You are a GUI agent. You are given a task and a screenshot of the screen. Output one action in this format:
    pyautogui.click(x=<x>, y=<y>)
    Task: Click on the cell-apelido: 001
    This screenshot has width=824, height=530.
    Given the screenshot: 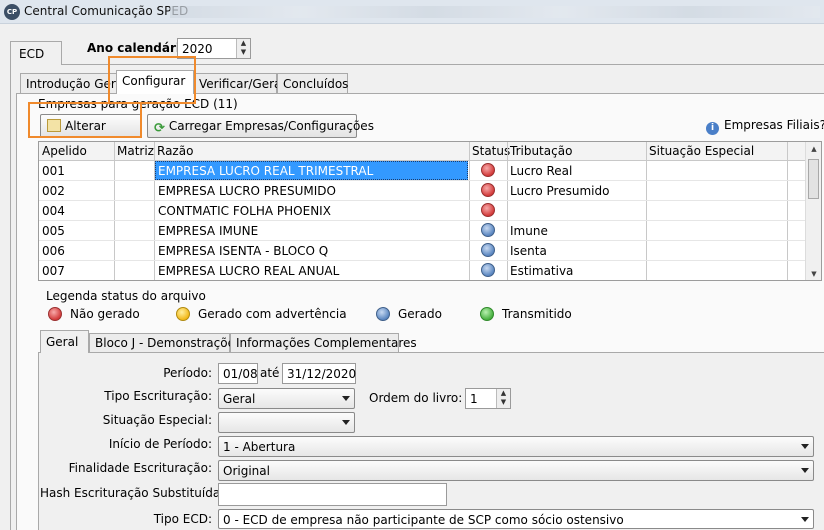 What is the action you would take?
    pyautogui.click(x=53, y=171)
    